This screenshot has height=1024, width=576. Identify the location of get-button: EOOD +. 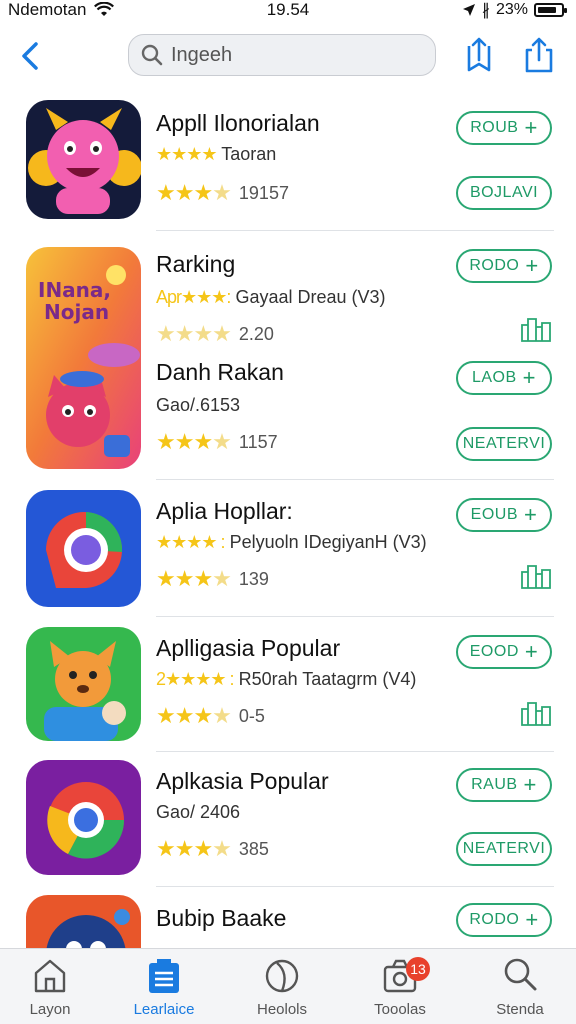
(504, 652).